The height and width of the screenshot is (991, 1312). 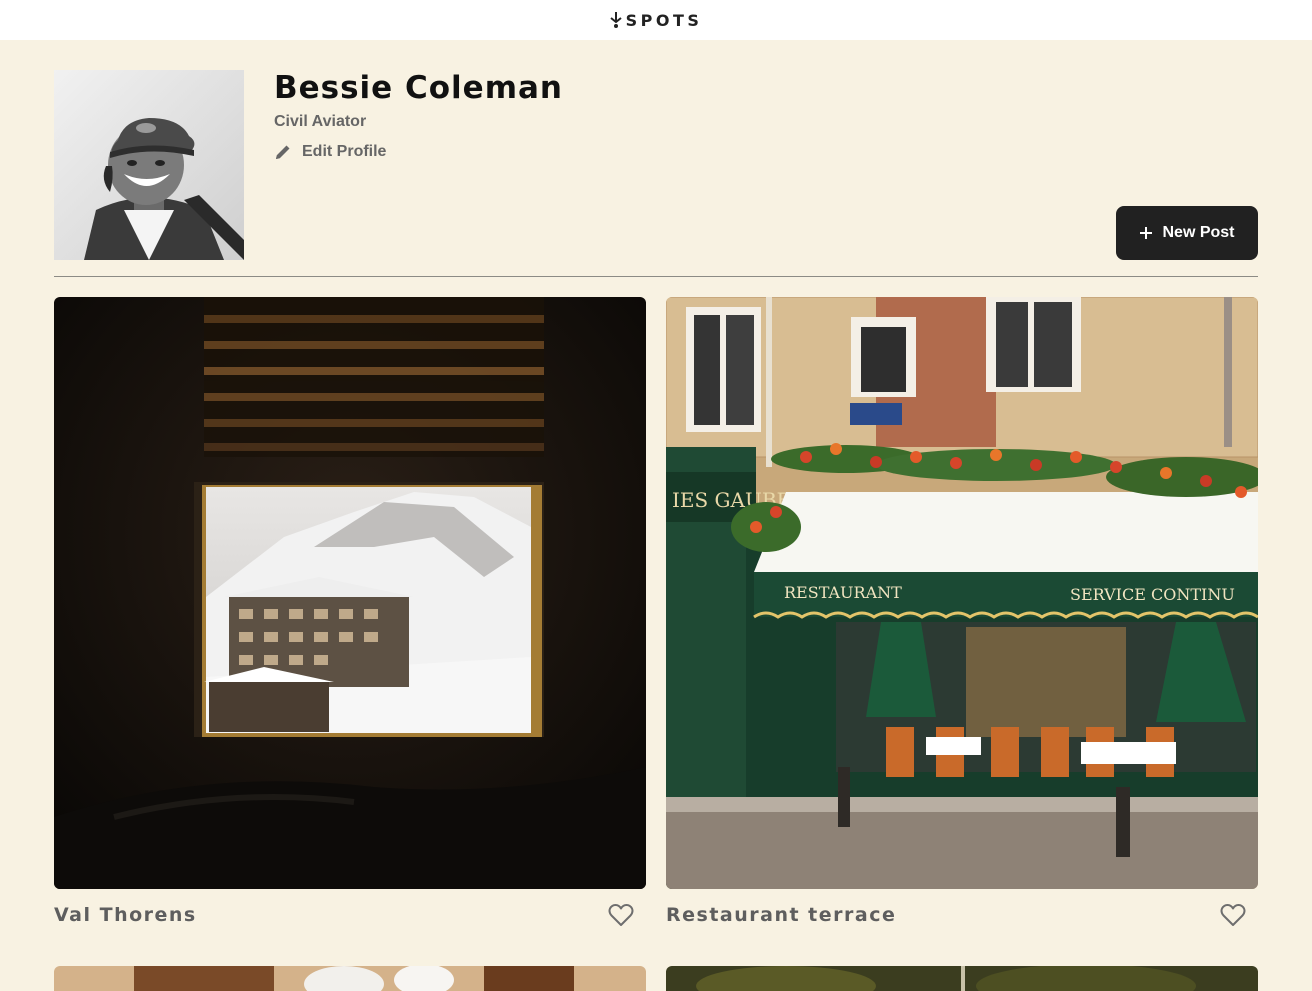 I want to click on card-title: Val Thorens, so click(x=125, y=915).